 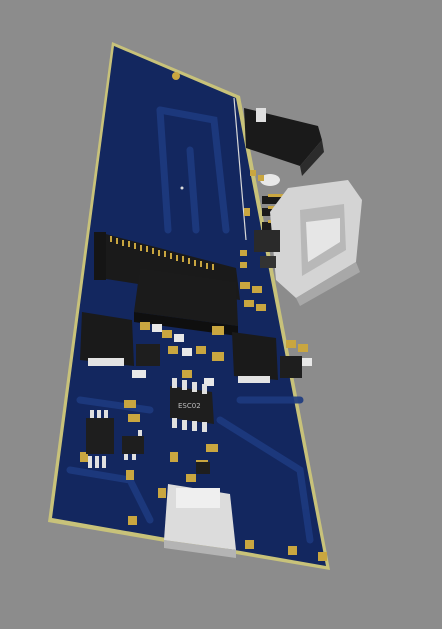 What do you see at coordinates (148, 355) in the screenshot?
I see `ic-small-left` at bounding box center [148, 355].